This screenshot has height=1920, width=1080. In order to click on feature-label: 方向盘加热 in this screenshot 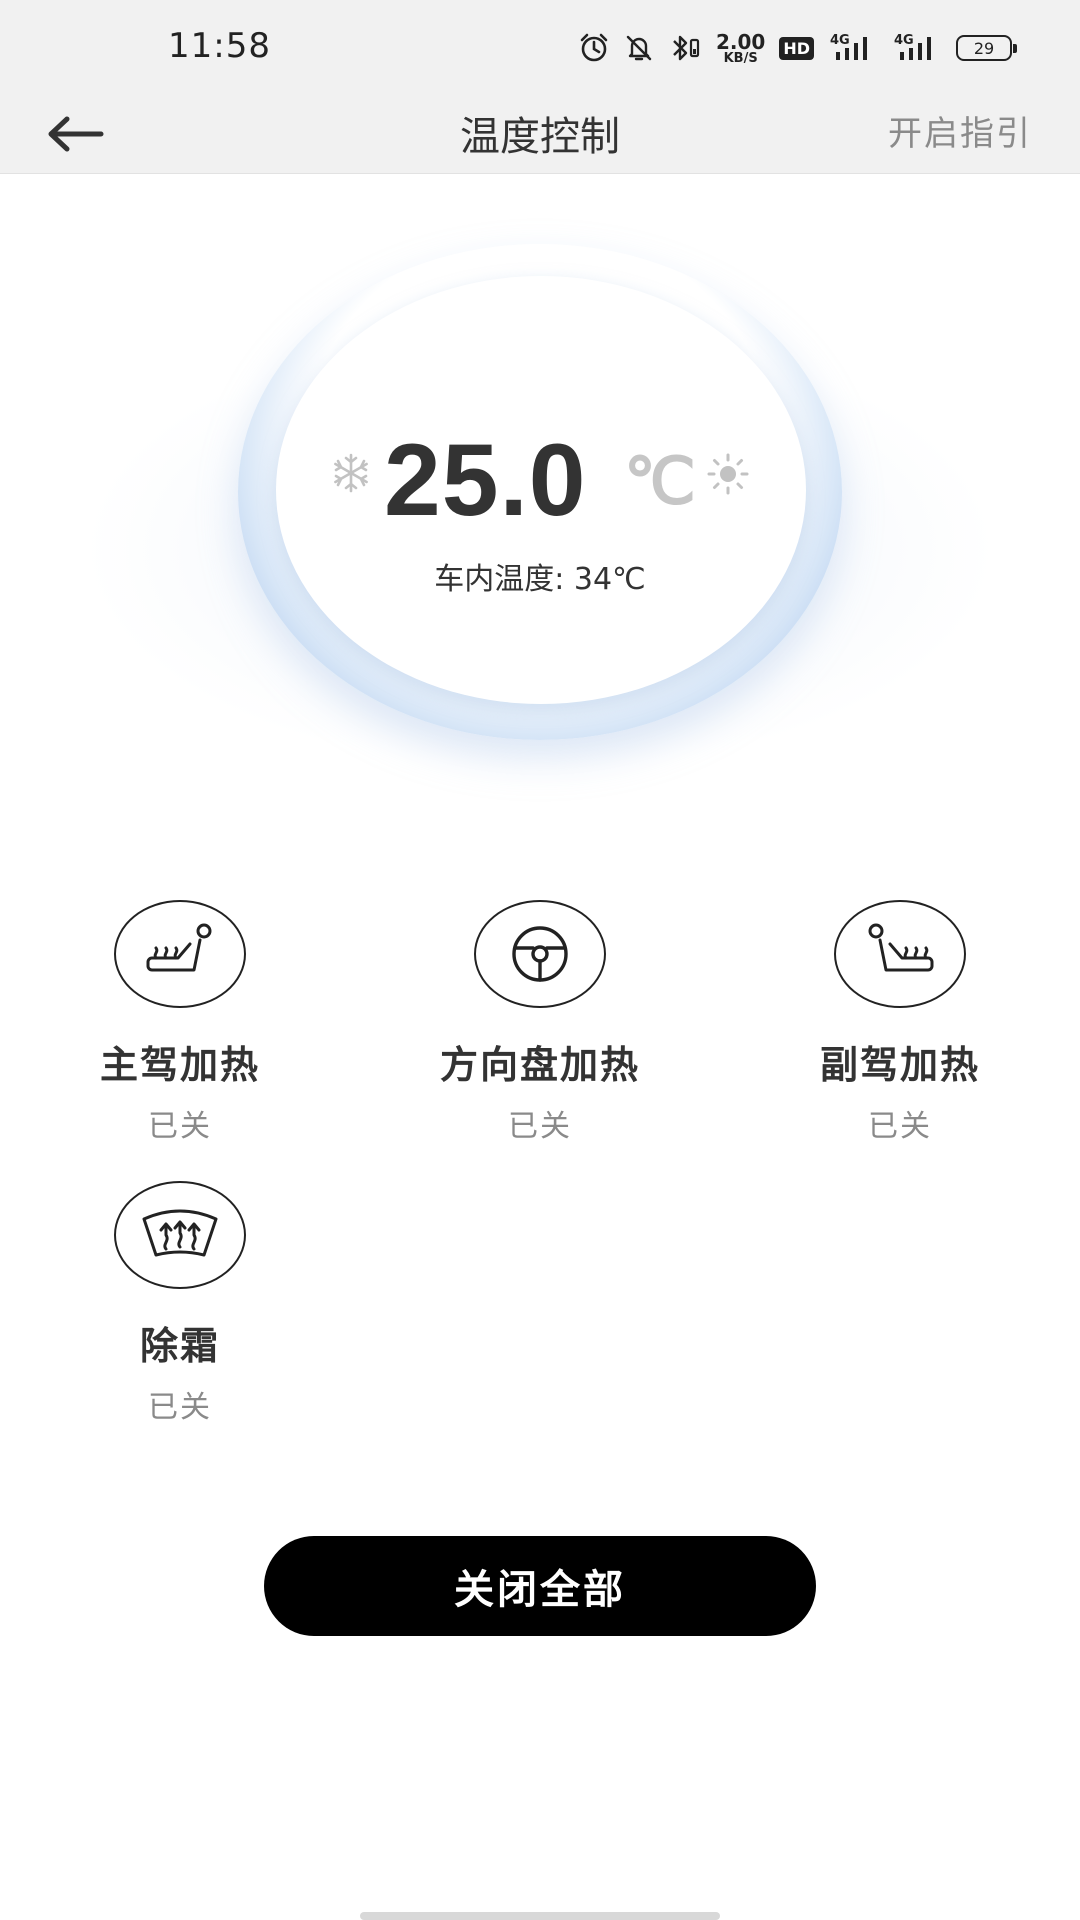, I will do `click(539, 1065)`.